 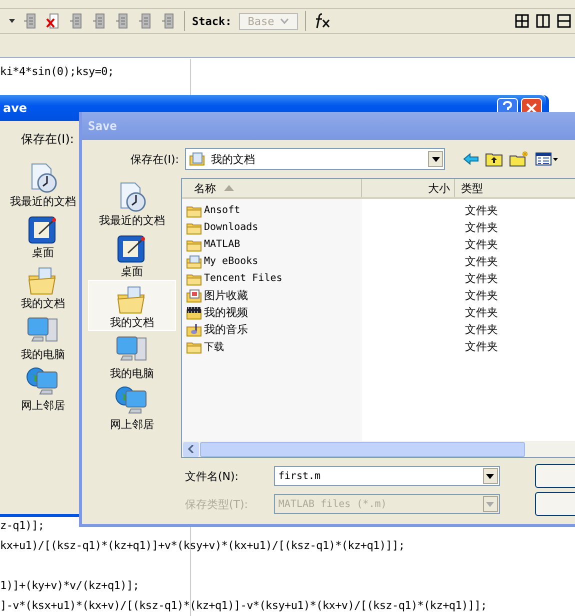 What do you see at coordinates (233, 159) in the screenshot?
I see `location-value: 我的文档` at bounding box center [233, 159].